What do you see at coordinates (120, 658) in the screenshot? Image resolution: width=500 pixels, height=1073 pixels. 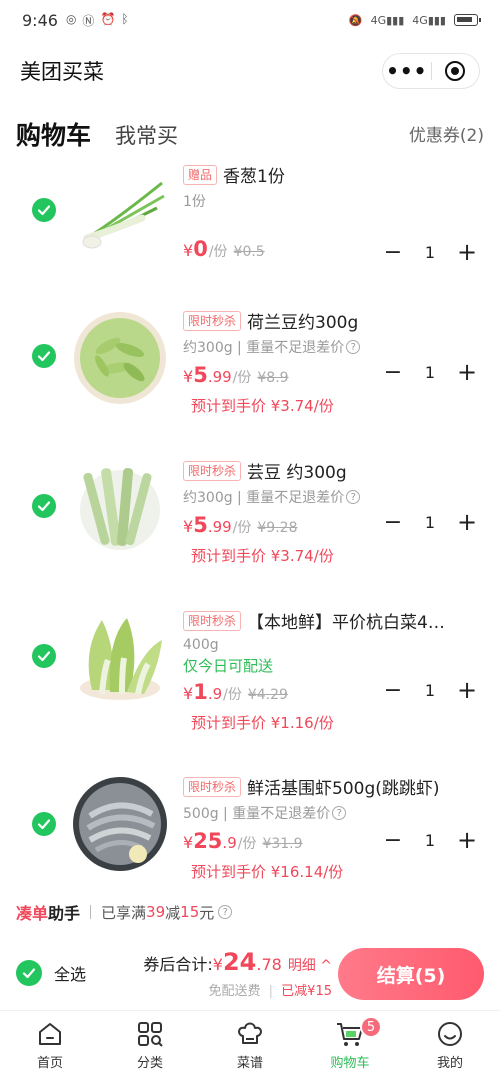 I see `product-image-bok-choy` at bounding box center [120, 658].